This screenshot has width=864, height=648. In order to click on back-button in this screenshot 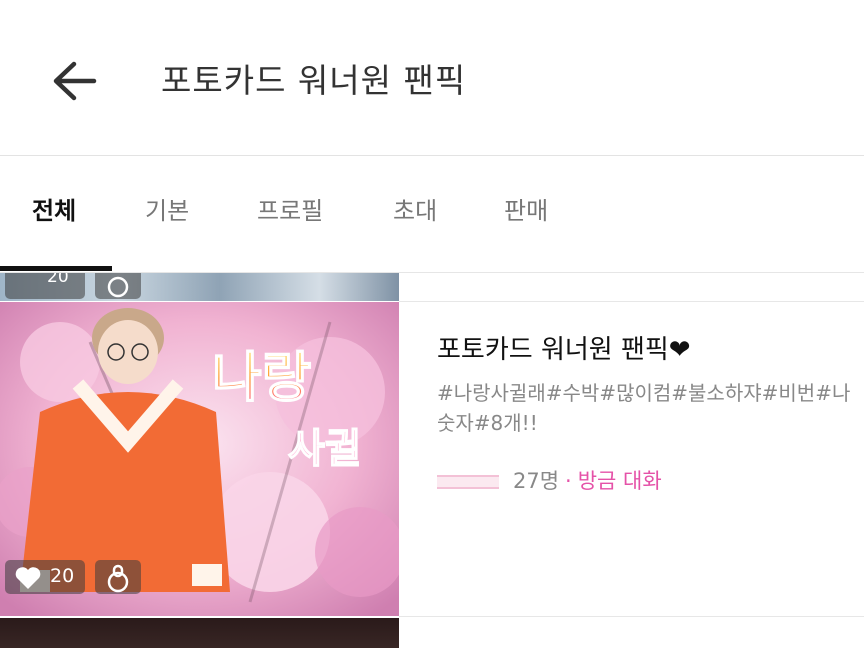, I will do `click(75, 81)`.